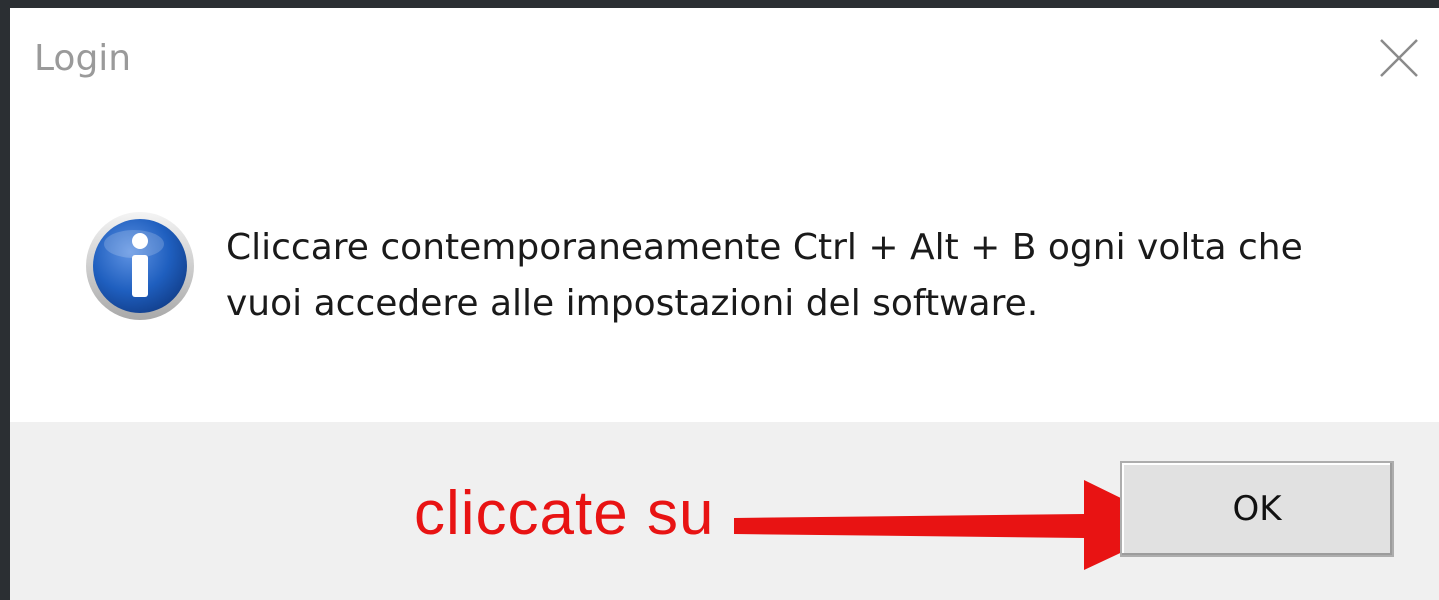  What do you see at coordinates (140, 266) in the screenshot?
I see `info-icon` at bounding box center [140, 266].